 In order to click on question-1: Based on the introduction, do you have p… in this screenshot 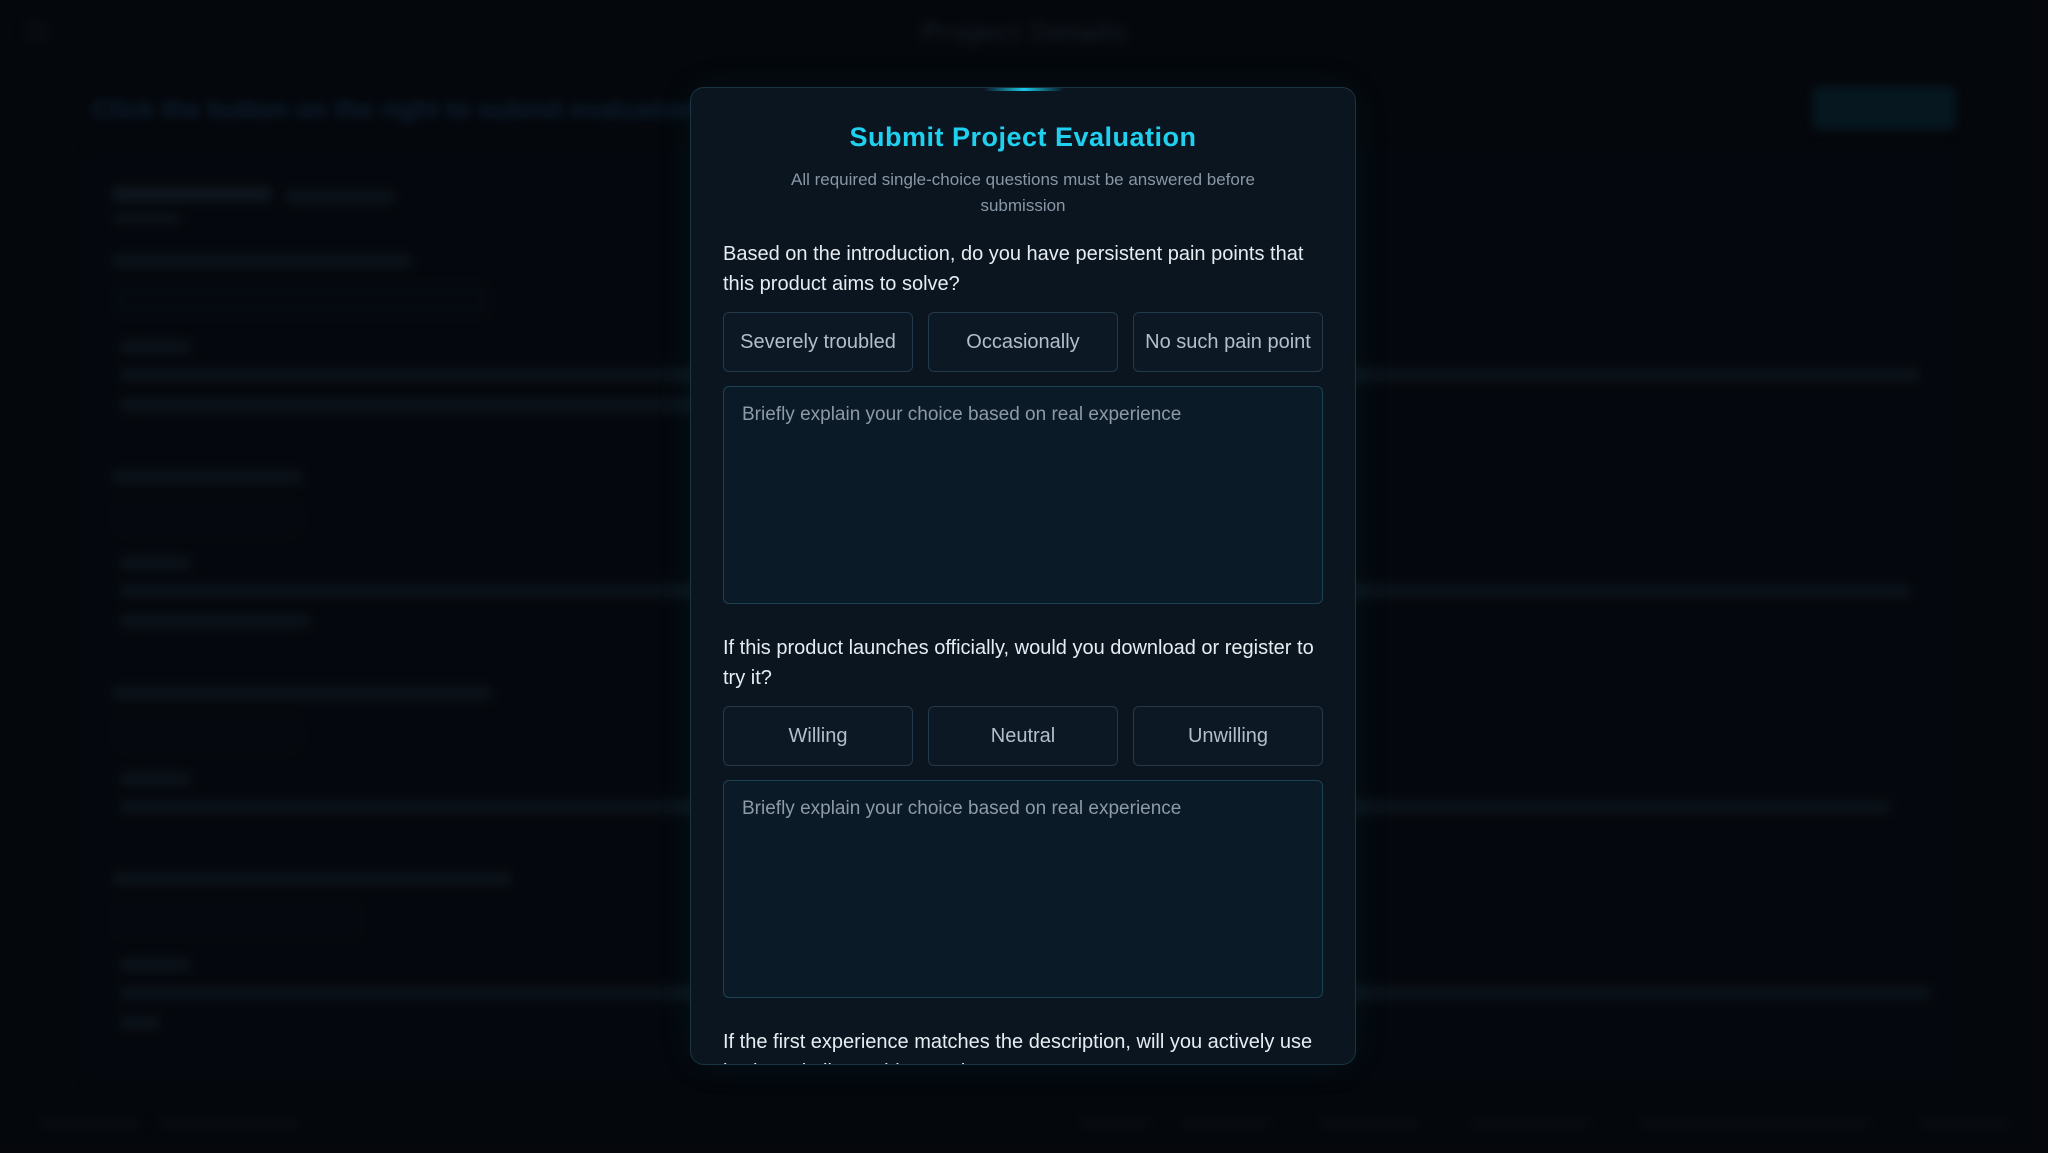, I will do `click(1013, 269)`.